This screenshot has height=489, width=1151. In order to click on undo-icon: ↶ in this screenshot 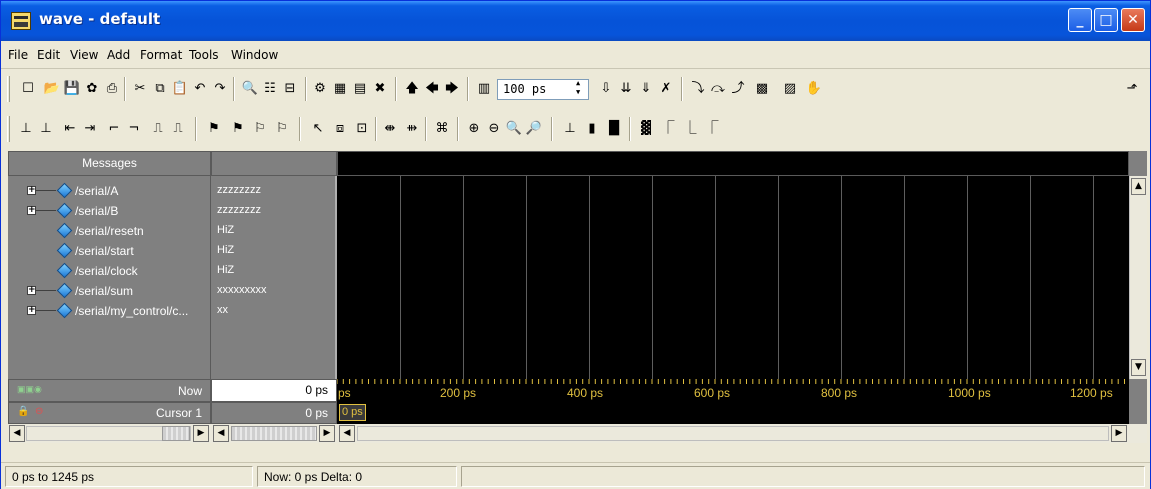, I will do `click(200, 89)`.